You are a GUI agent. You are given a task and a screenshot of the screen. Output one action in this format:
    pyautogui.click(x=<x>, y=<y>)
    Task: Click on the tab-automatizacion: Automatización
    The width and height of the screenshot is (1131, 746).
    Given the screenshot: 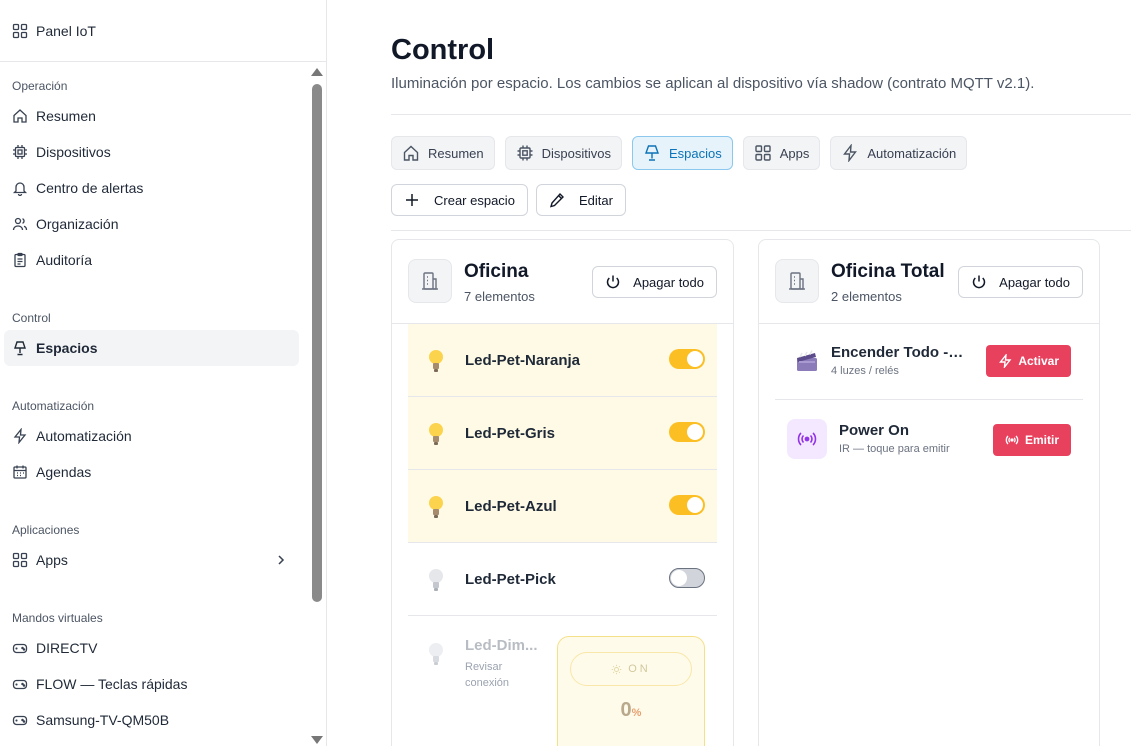 What is the action you would take?
    pyautogui.click(x=899, y=153)
    